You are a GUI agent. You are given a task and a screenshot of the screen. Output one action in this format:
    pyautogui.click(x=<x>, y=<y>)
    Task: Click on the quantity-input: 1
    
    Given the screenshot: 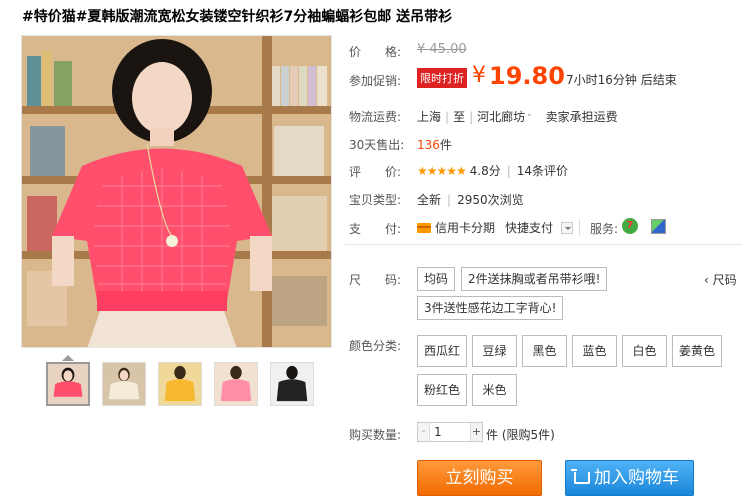 What is the action you would take?
    pyautogui.click(x=450, y=432)
    